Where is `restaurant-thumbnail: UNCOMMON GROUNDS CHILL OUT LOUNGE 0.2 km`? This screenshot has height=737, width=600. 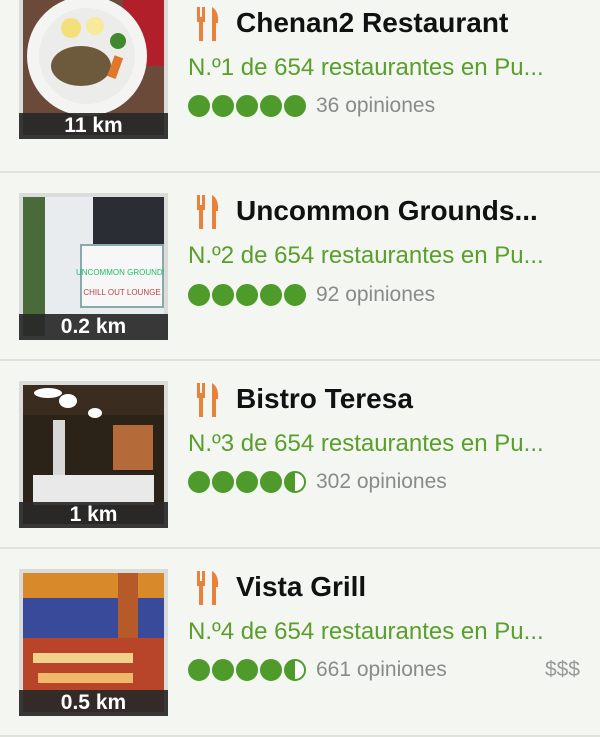
restaurant-thumbnail: UNCOMMON GROUNDS CHILL OUT LOUNGE 0.2 km is located at coordinates (93, 266).